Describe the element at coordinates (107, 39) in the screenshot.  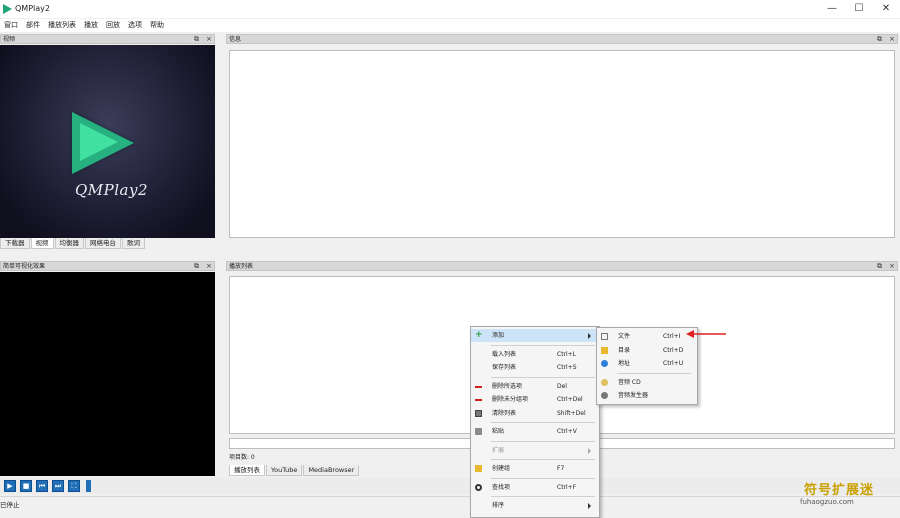
I see `video-dock-header: 视频 ⧉ ×` at that location.